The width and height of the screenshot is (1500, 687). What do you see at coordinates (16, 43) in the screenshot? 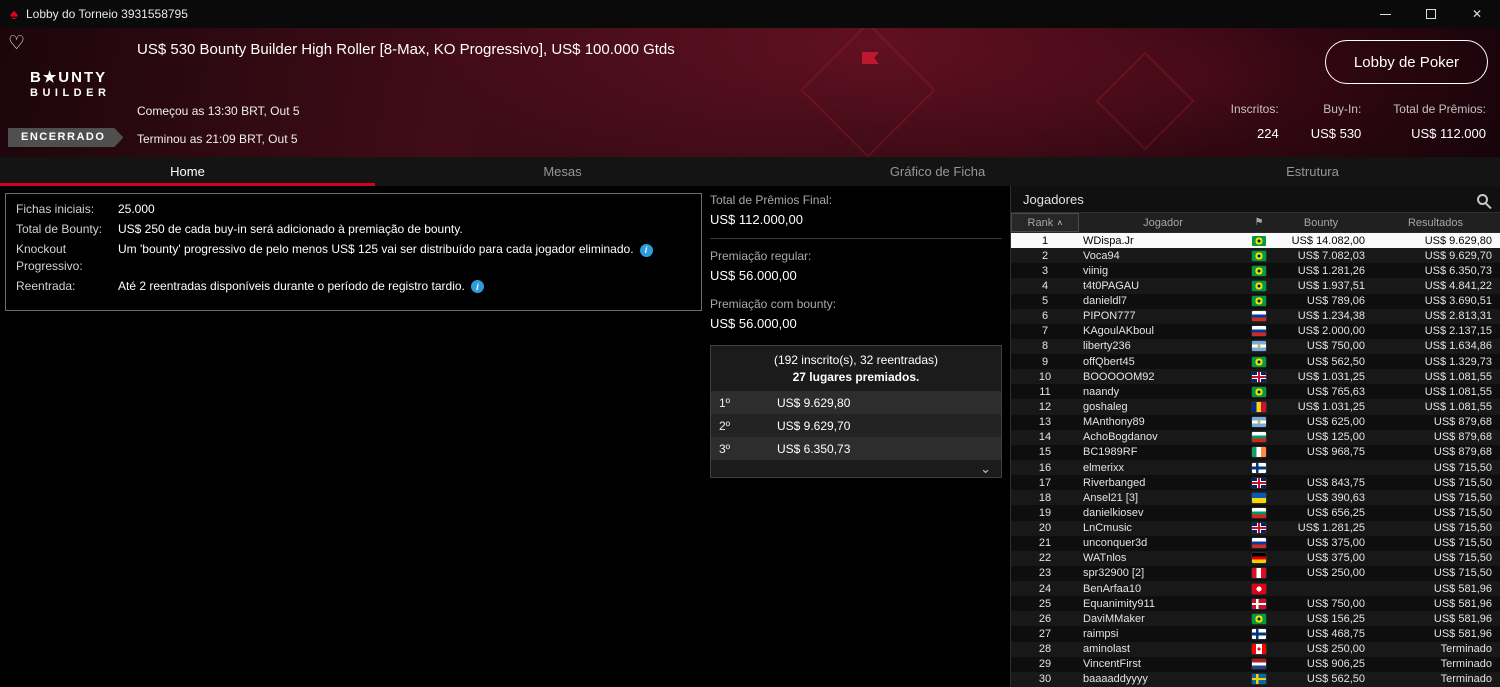
I see `favorite-heart-icon: ♡` at bounding box center [16, 43].